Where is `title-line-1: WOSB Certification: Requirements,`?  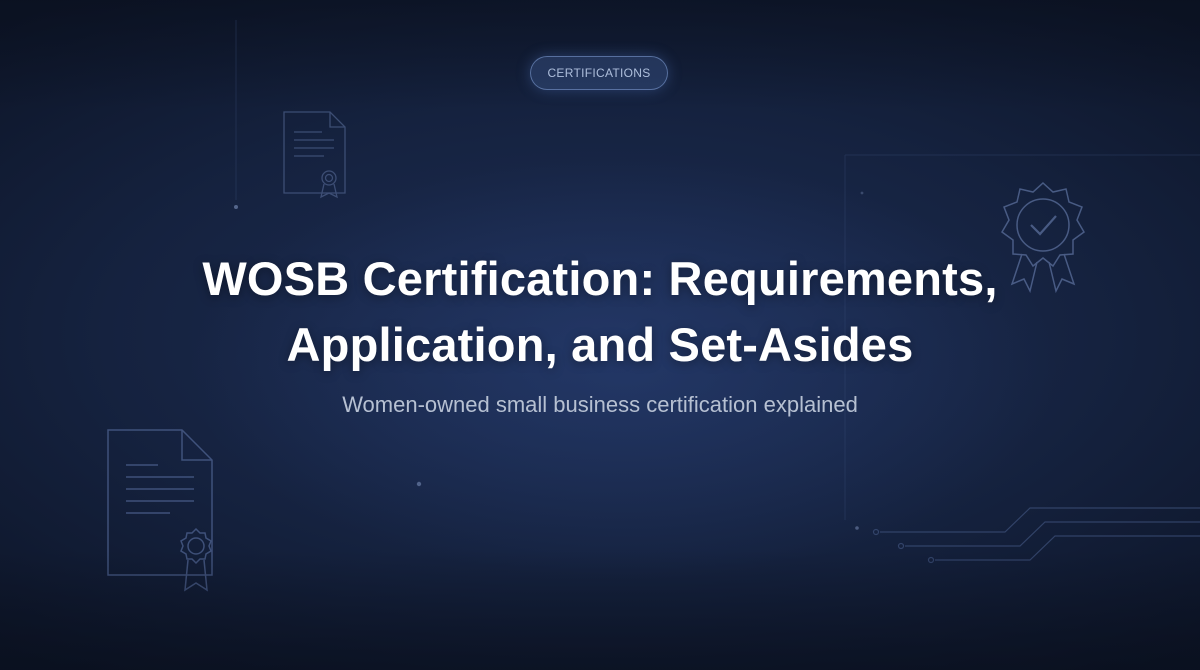 title-line-1: WOSB Certification: Requirements, is located at coordinates (600, 278).